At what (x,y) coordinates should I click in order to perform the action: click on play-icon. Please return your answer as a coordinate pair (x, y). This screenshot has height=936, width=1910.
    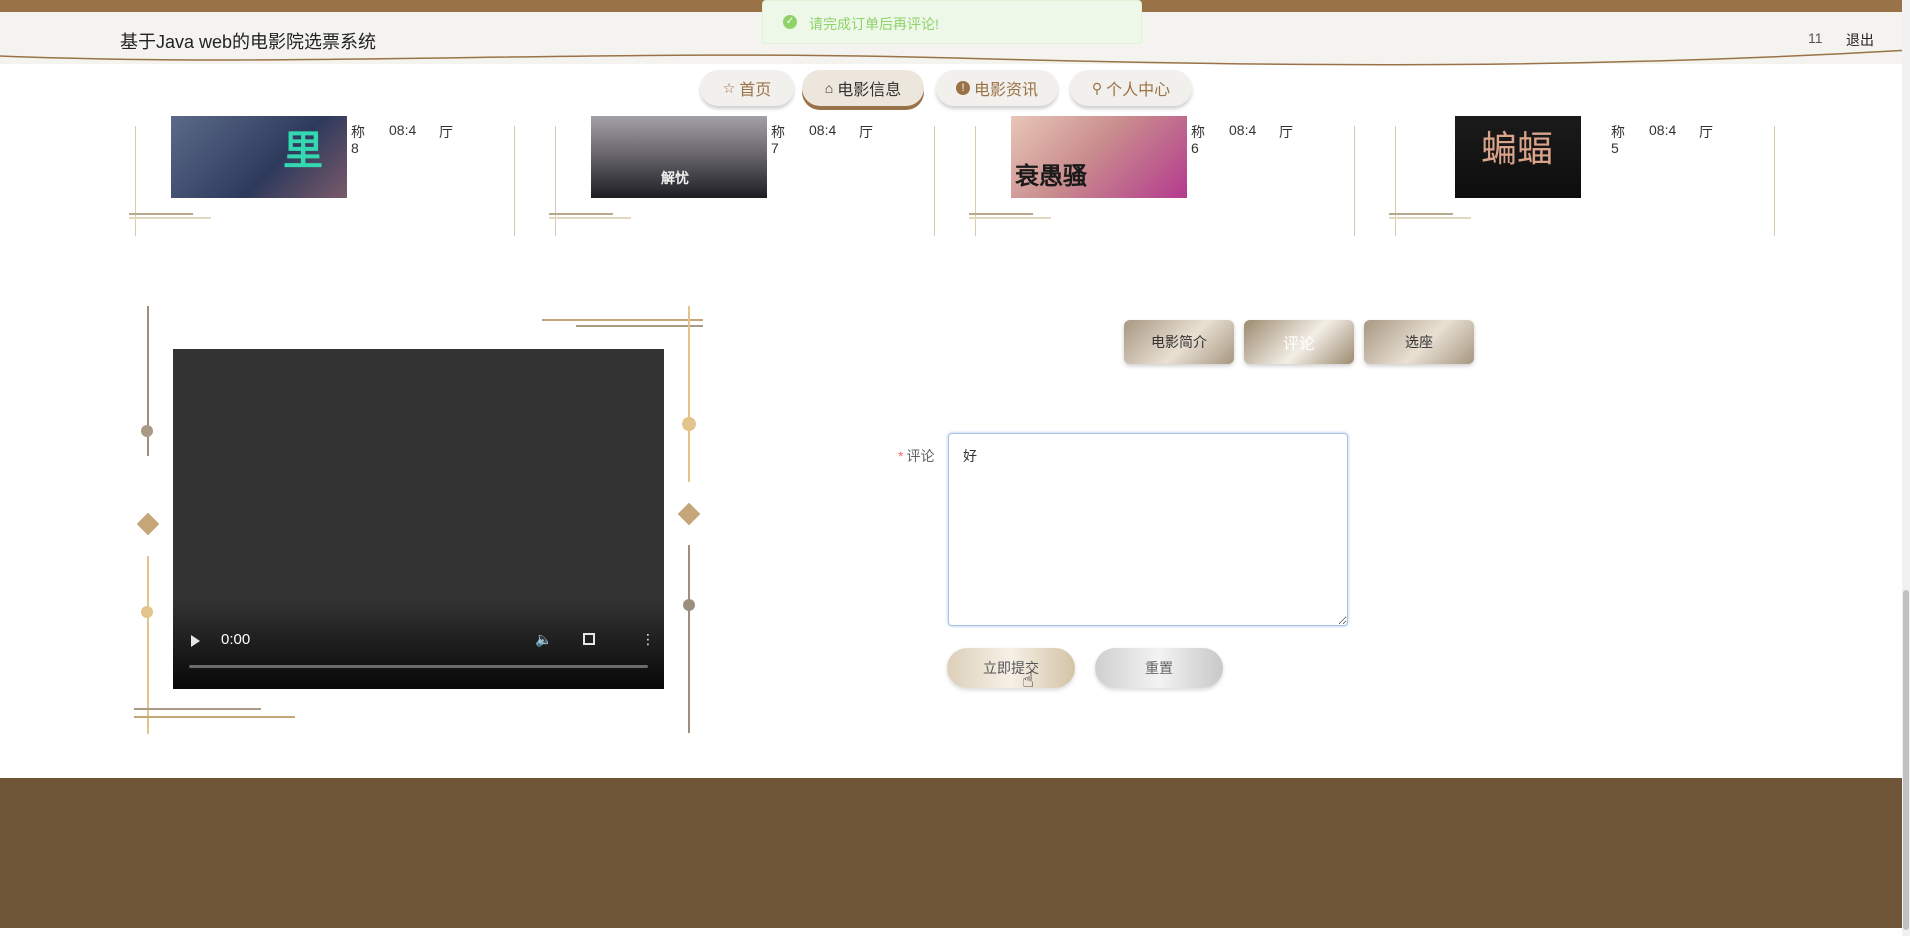
    Looking at the image, I should click on (195, 641).